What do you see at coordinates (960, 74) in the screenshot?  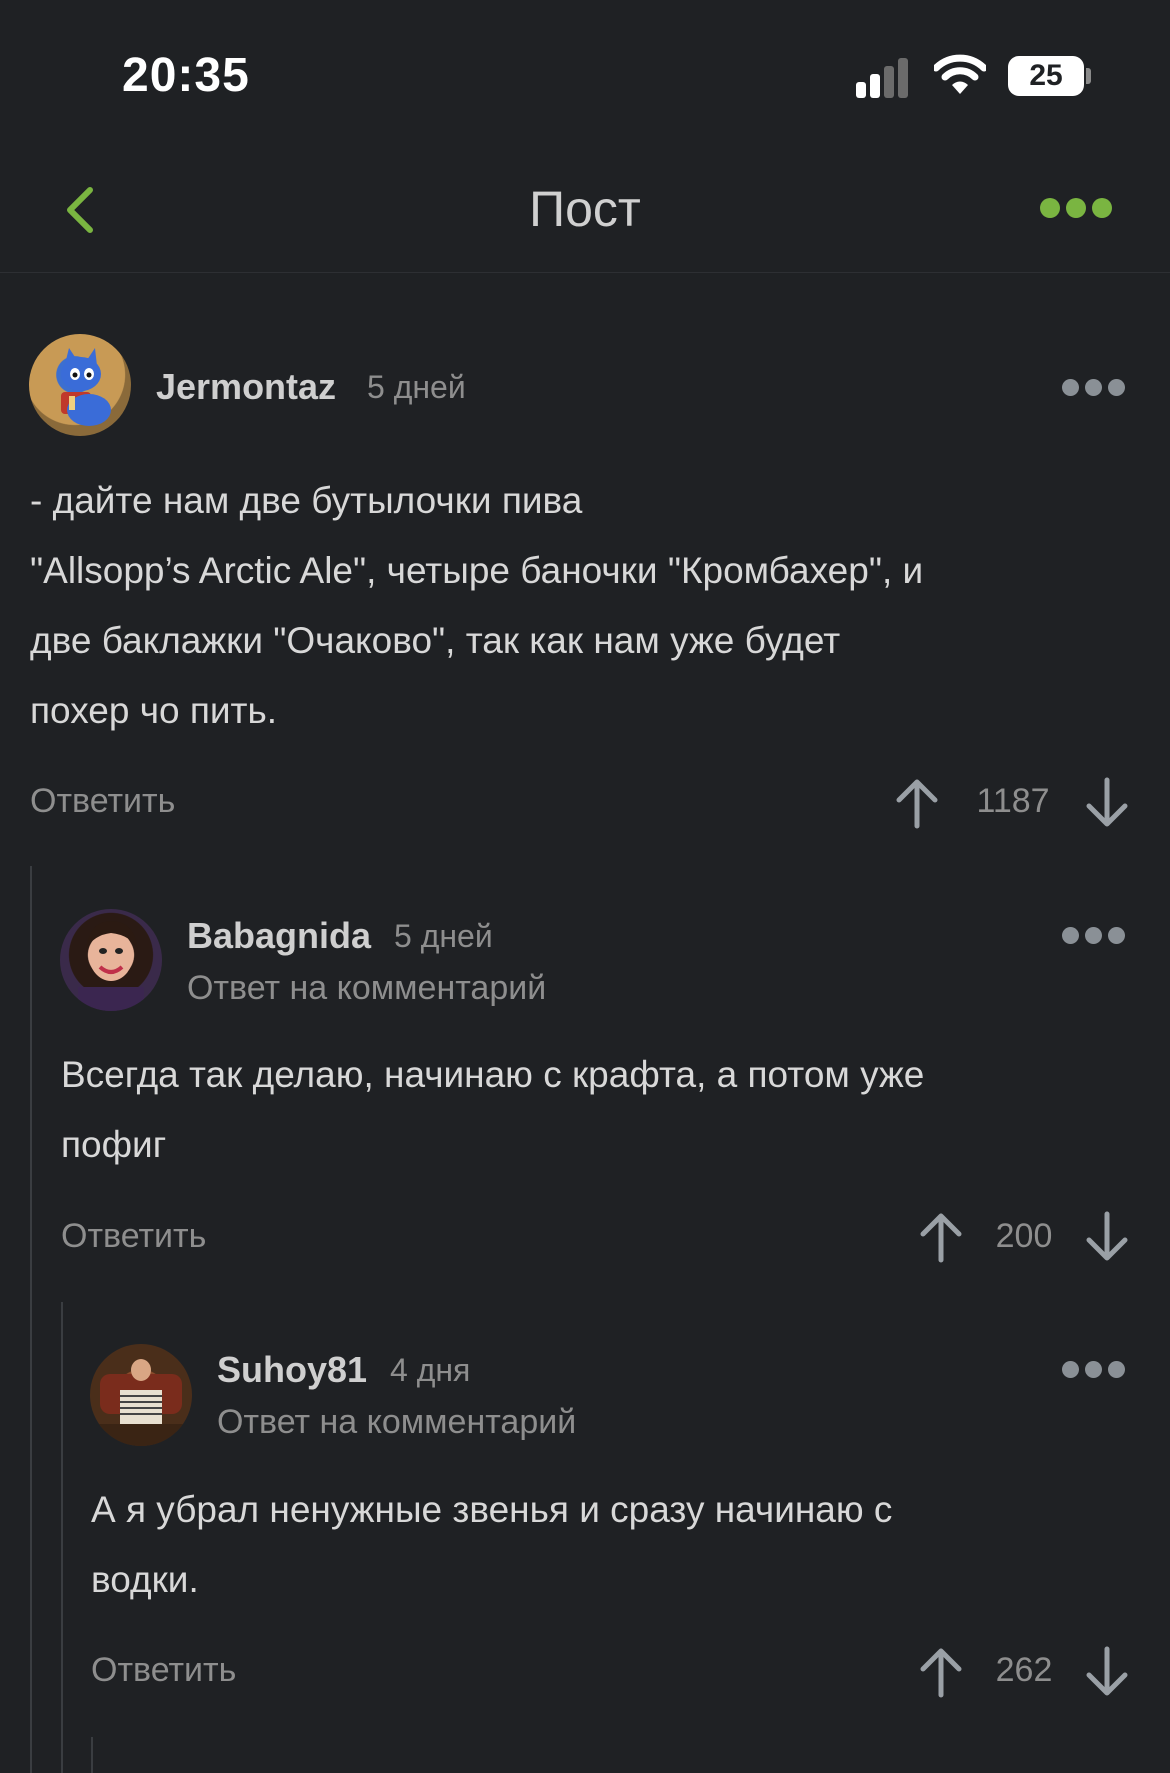 I see `wifi-icon` at bounding box center [960, 74].